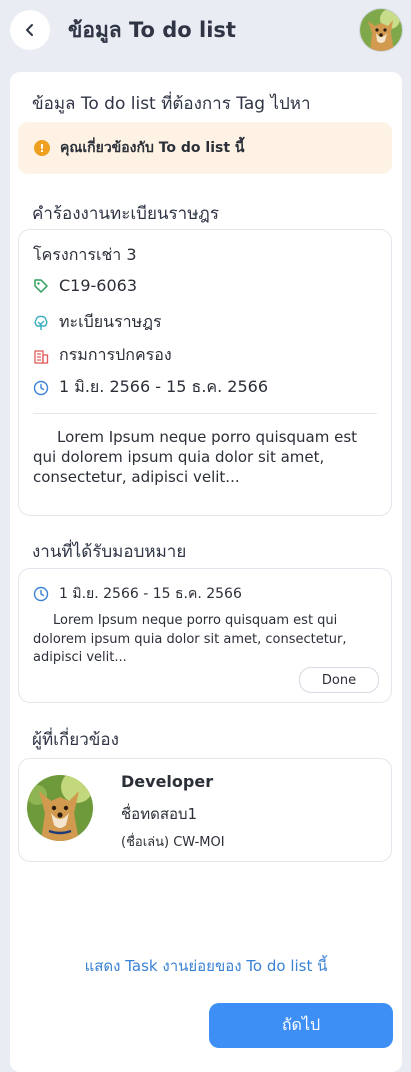 The height and width of the screenshot is (1072, 411). I want to click on person-card: Developer ชื่อทดสอบ1 (ชื่อเล่น) CW-MOI, so click(205, 810).